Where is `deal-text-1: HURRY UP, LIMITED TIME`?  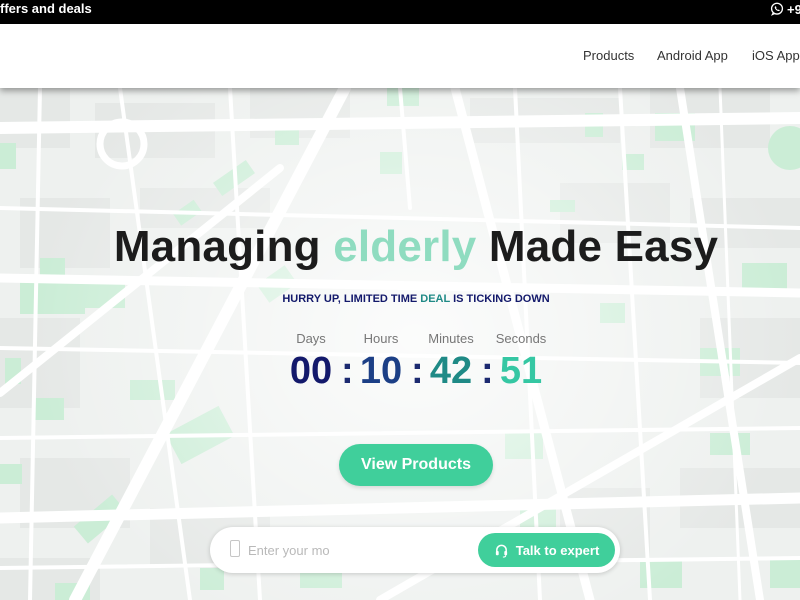
deal-text-1: HURRY UP, LIMITED TIME is located at coordinates (350, 299).